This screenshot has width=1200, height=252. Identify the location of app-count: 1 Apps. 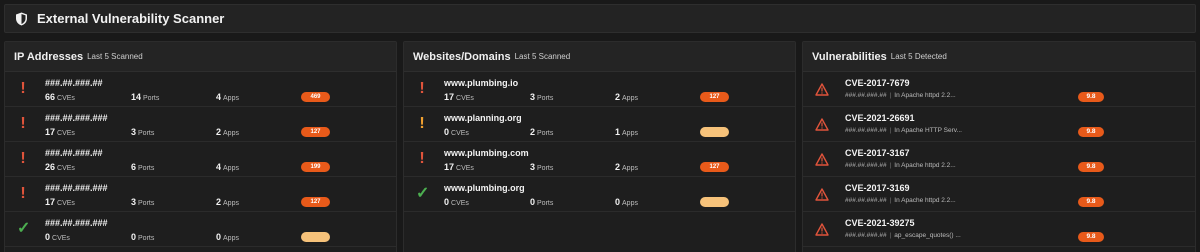
(626, 132).